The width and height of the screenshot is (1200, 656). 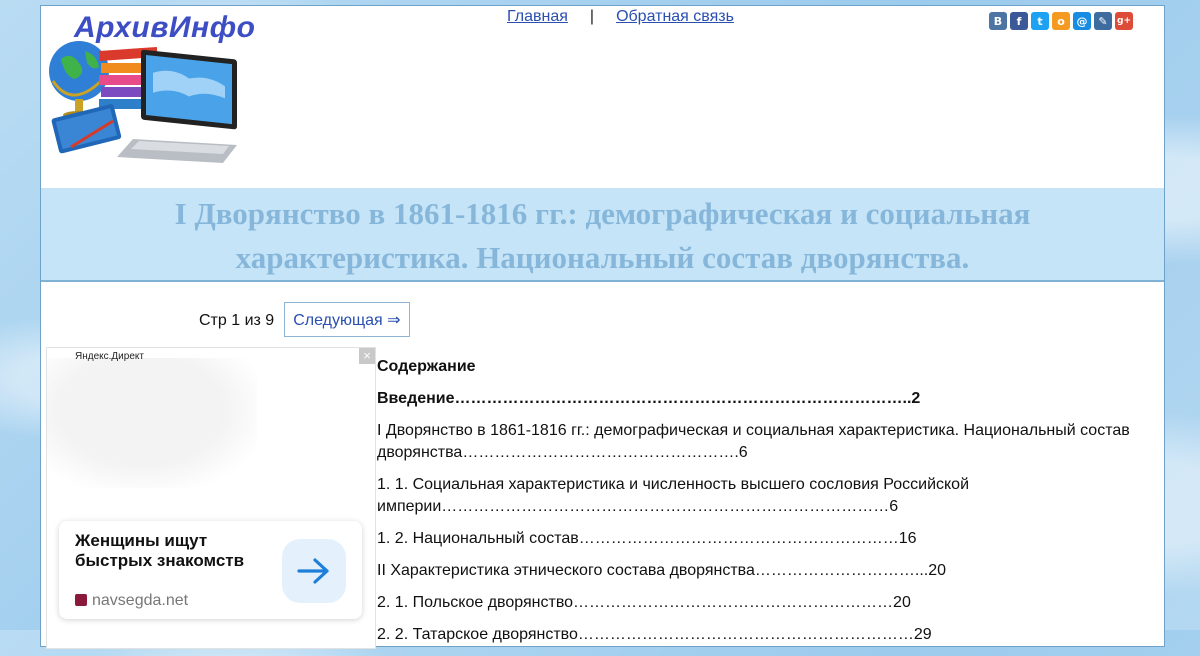 I want to click on nav-link-feedback: Обратная связь, so click(x=675, y=16).